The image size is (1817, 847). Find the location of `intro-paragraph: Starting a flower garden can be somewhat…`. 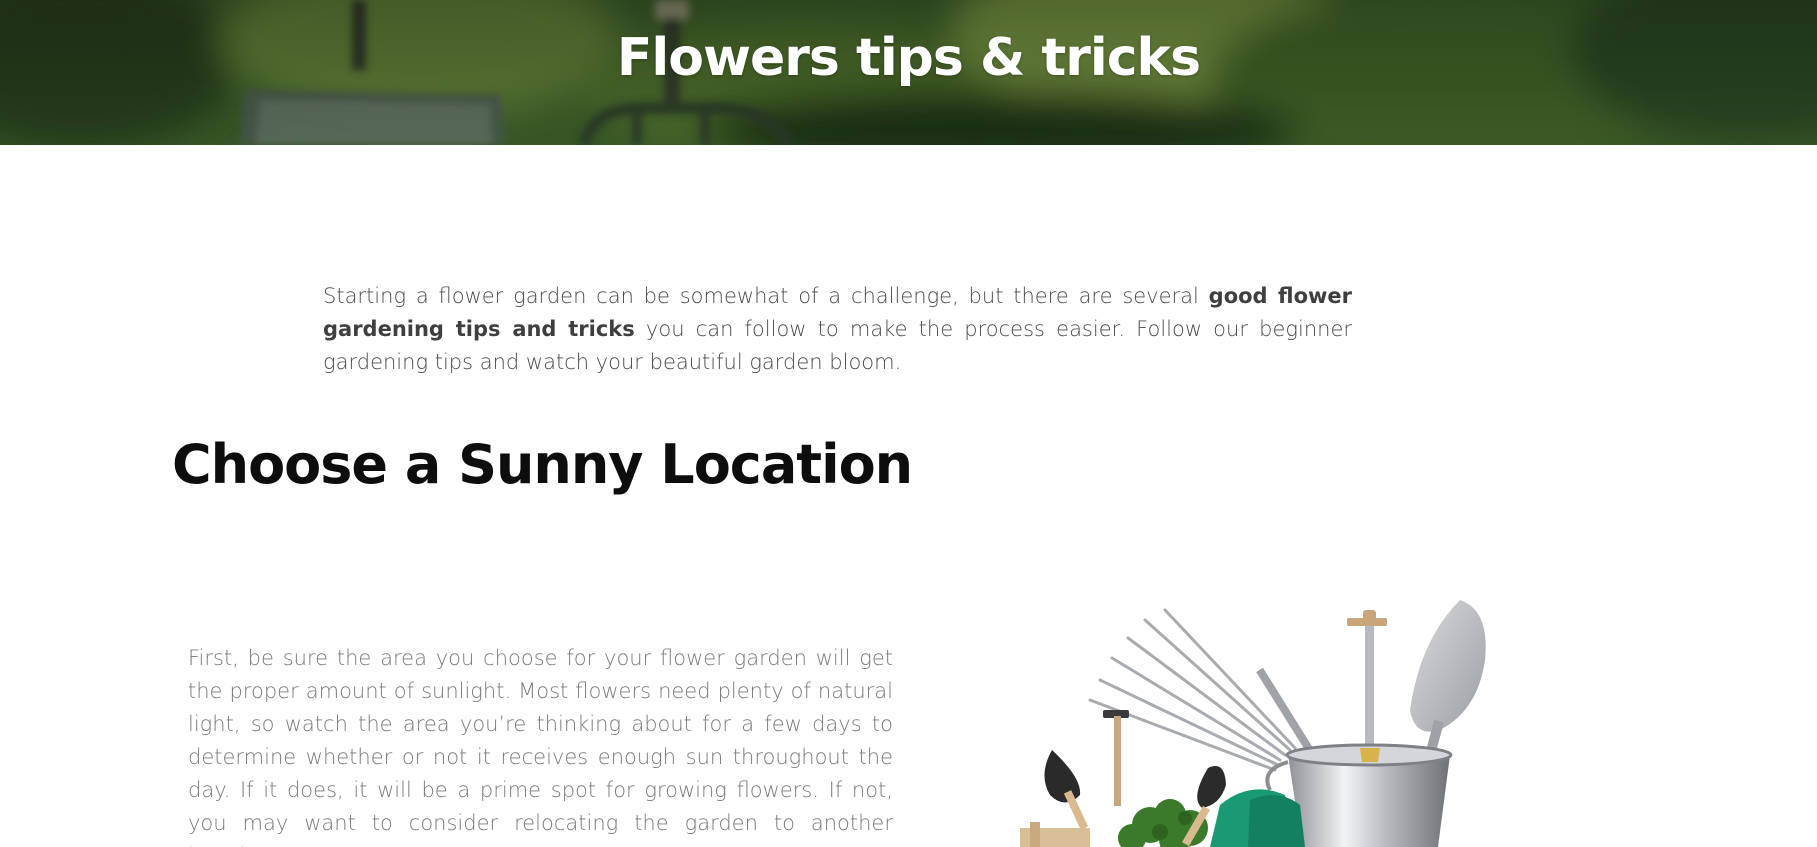

intro-paragraph: Starting a flower garden can be somewhat… is located at coordinates (837, 329).